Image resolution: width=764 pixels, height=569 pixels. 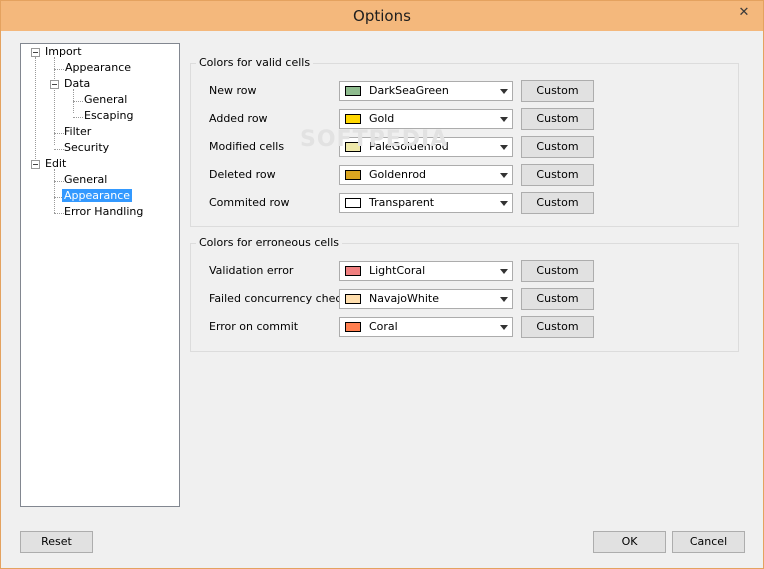 I want to click on tree-item-data-general: General, so click(x=105, y=100).